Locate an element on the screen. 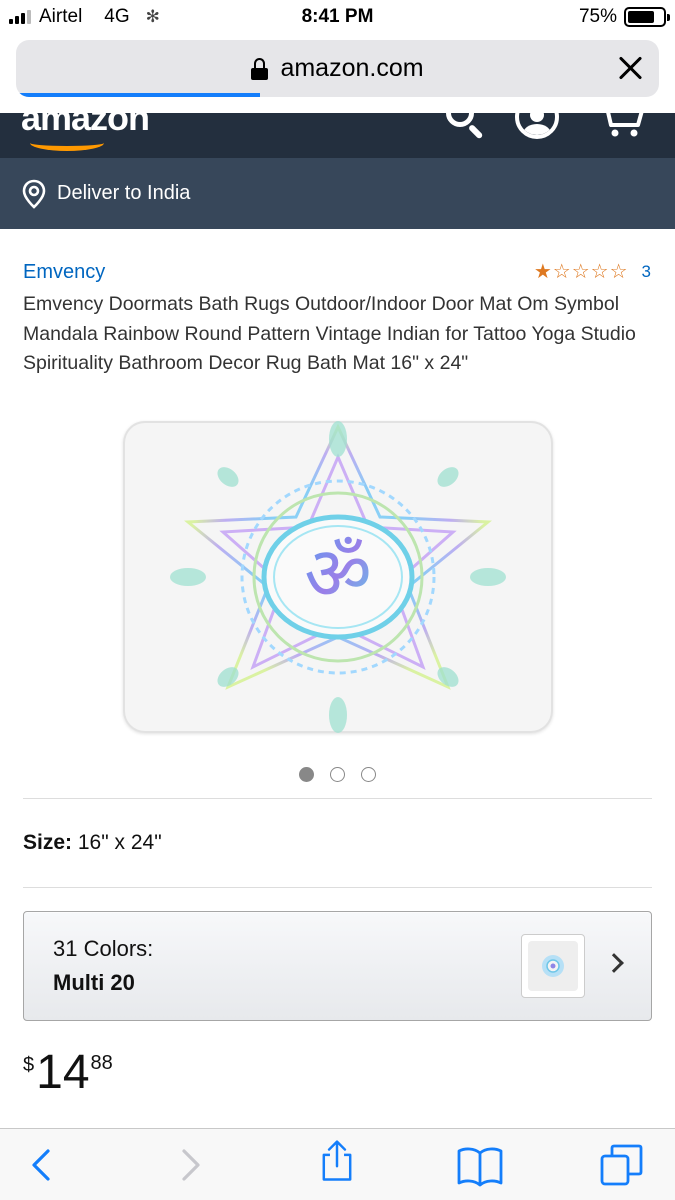 This screenshot has width=675, height=1200. deliver-to-text: Deliver to India is located at coordinates (124, 193).